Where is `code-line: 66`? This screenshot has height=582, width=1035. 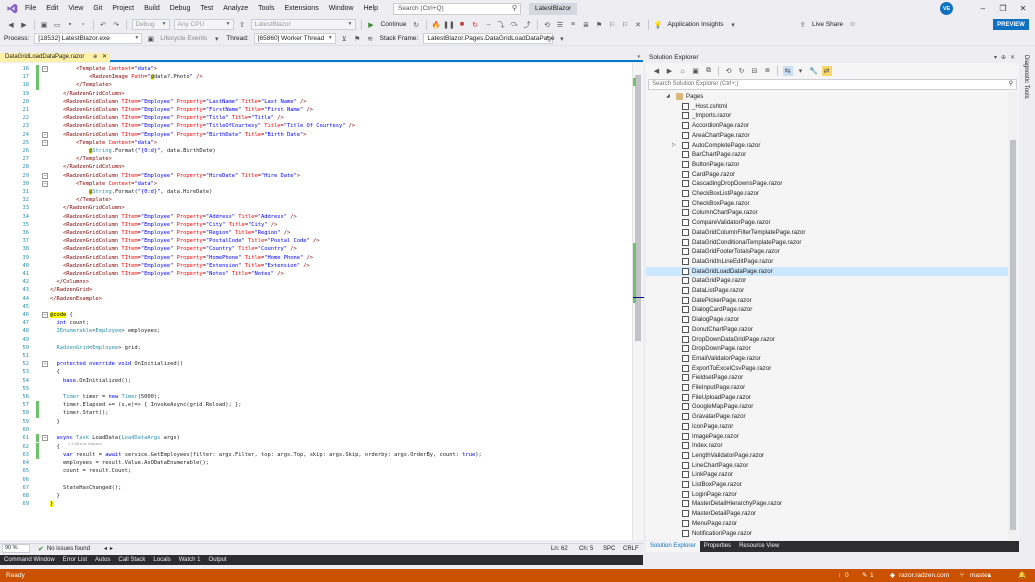 code-line: 66 is located at coordinates (315, 480).